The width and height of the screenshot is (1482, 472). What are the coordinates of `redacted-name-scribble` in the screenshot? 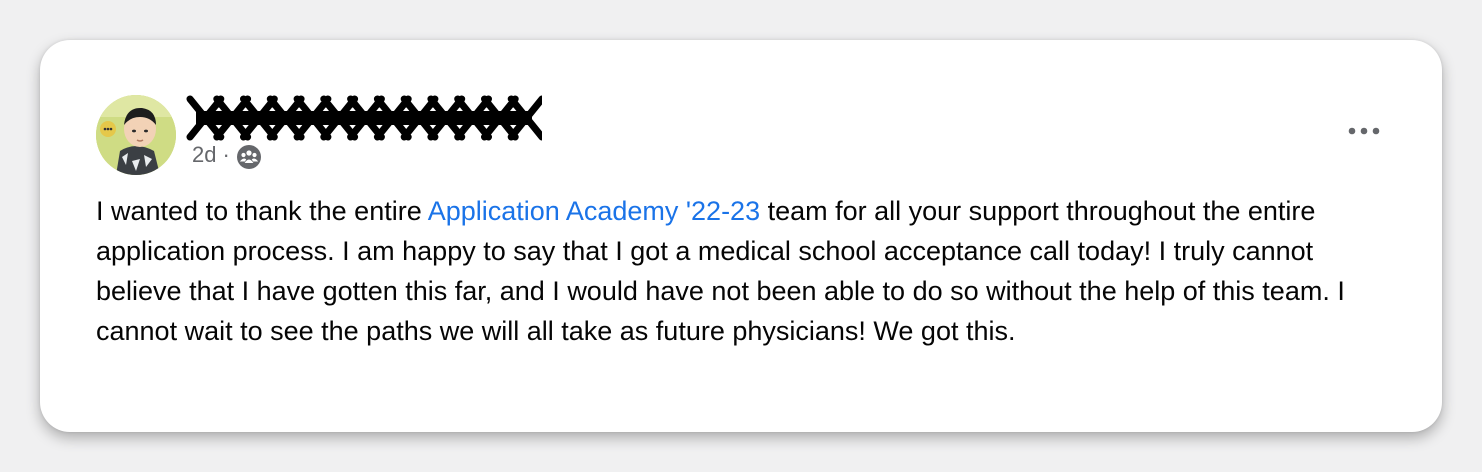 It's located at (366, 118).